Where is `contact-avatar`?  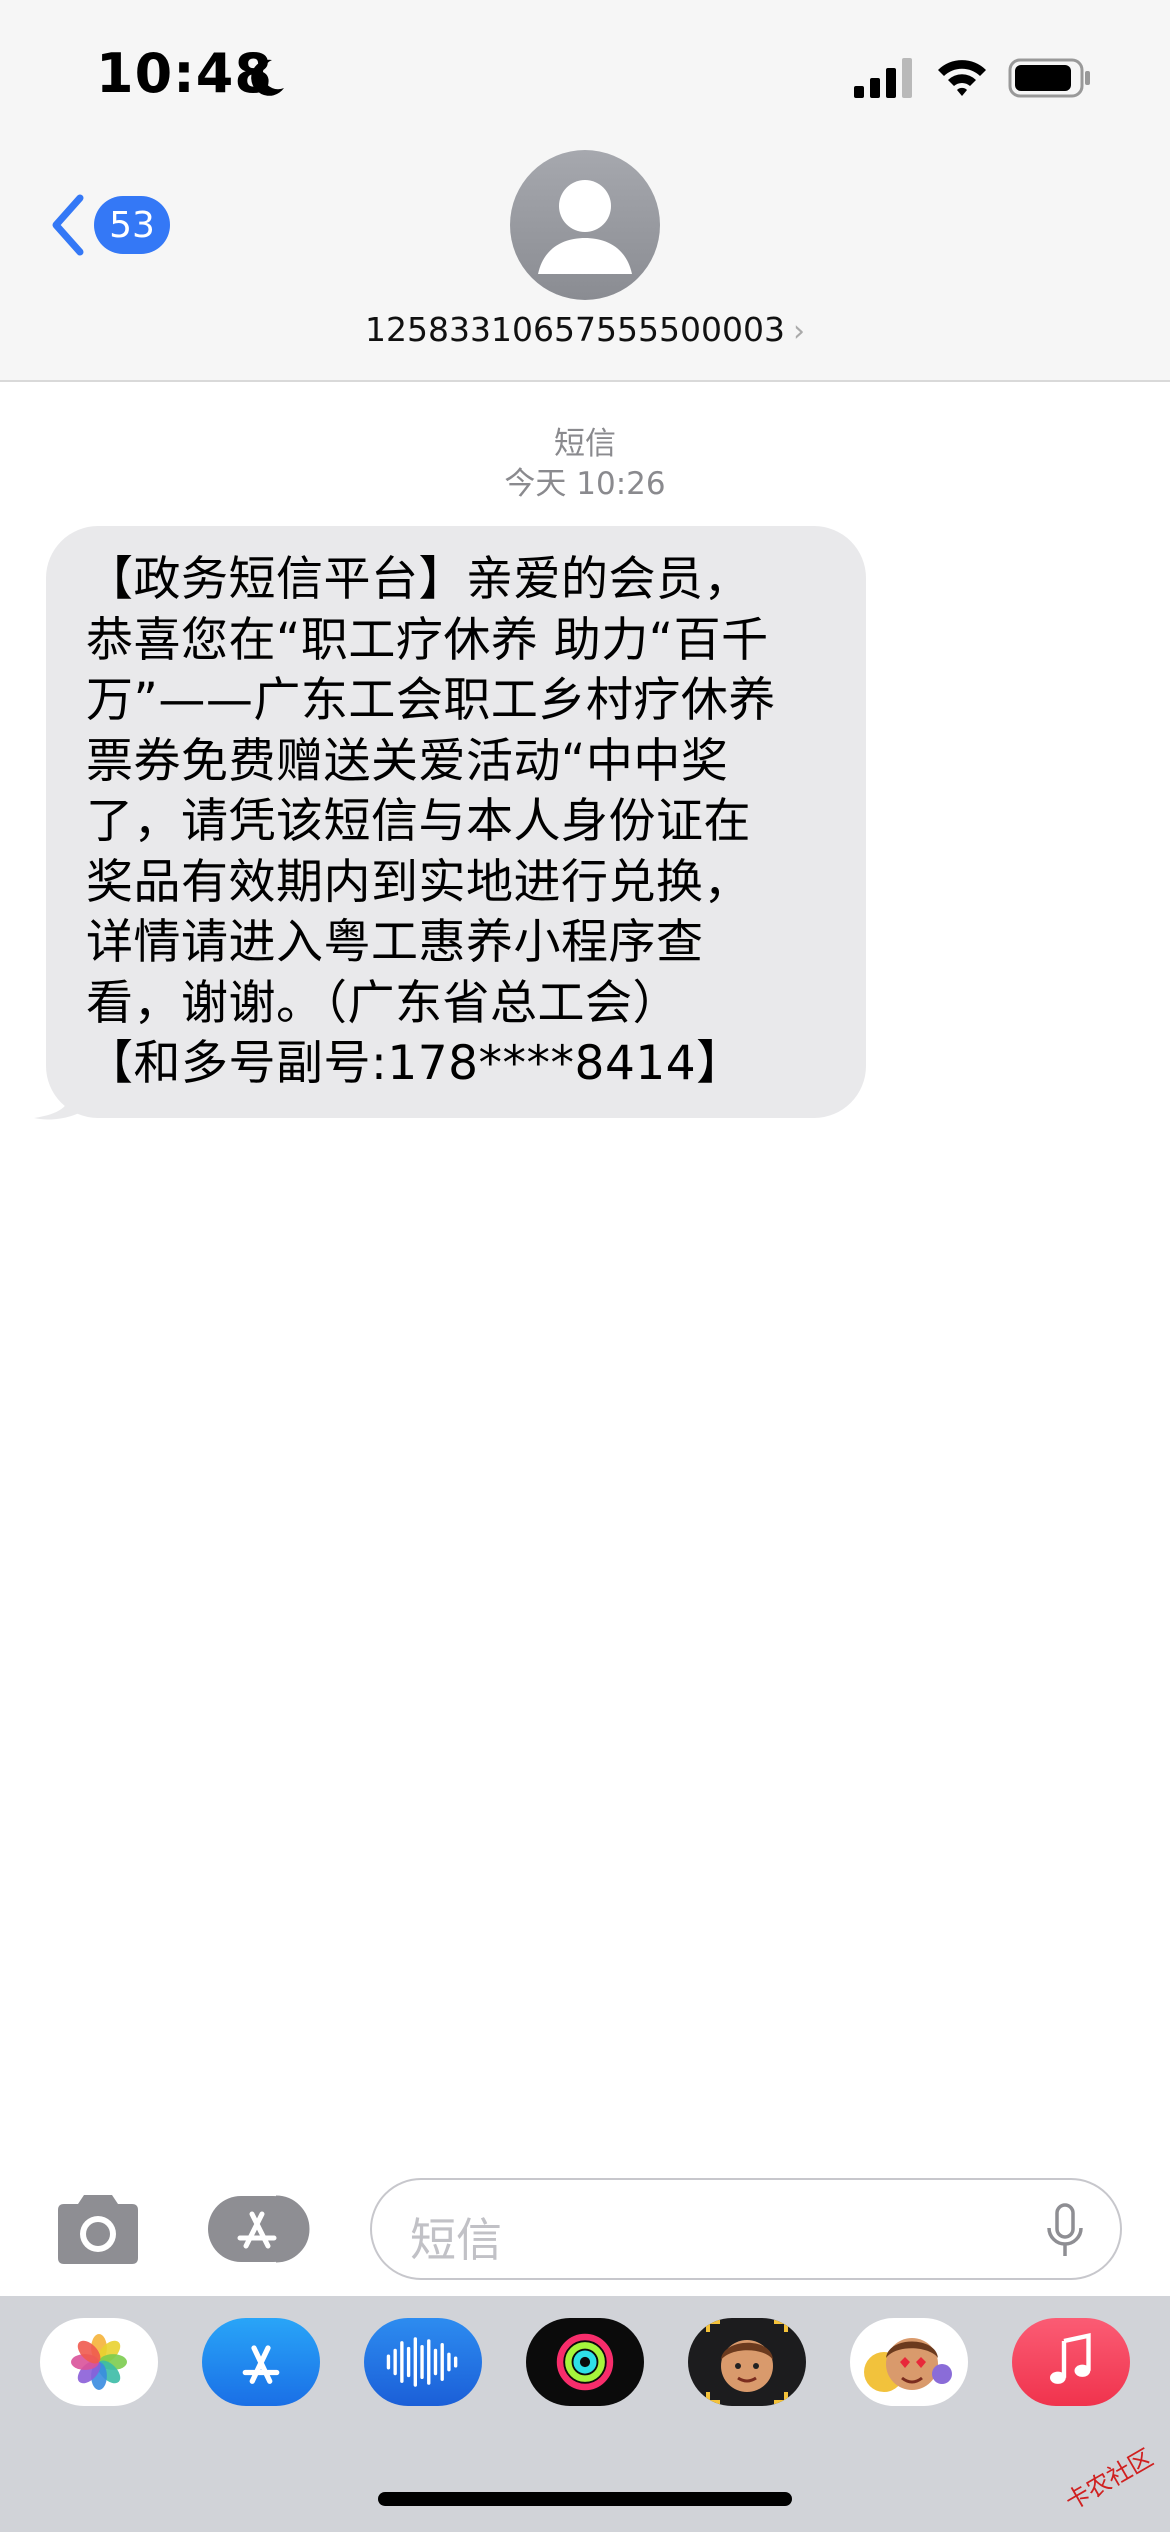
contact-avatar is located at coordinates (585, 225).